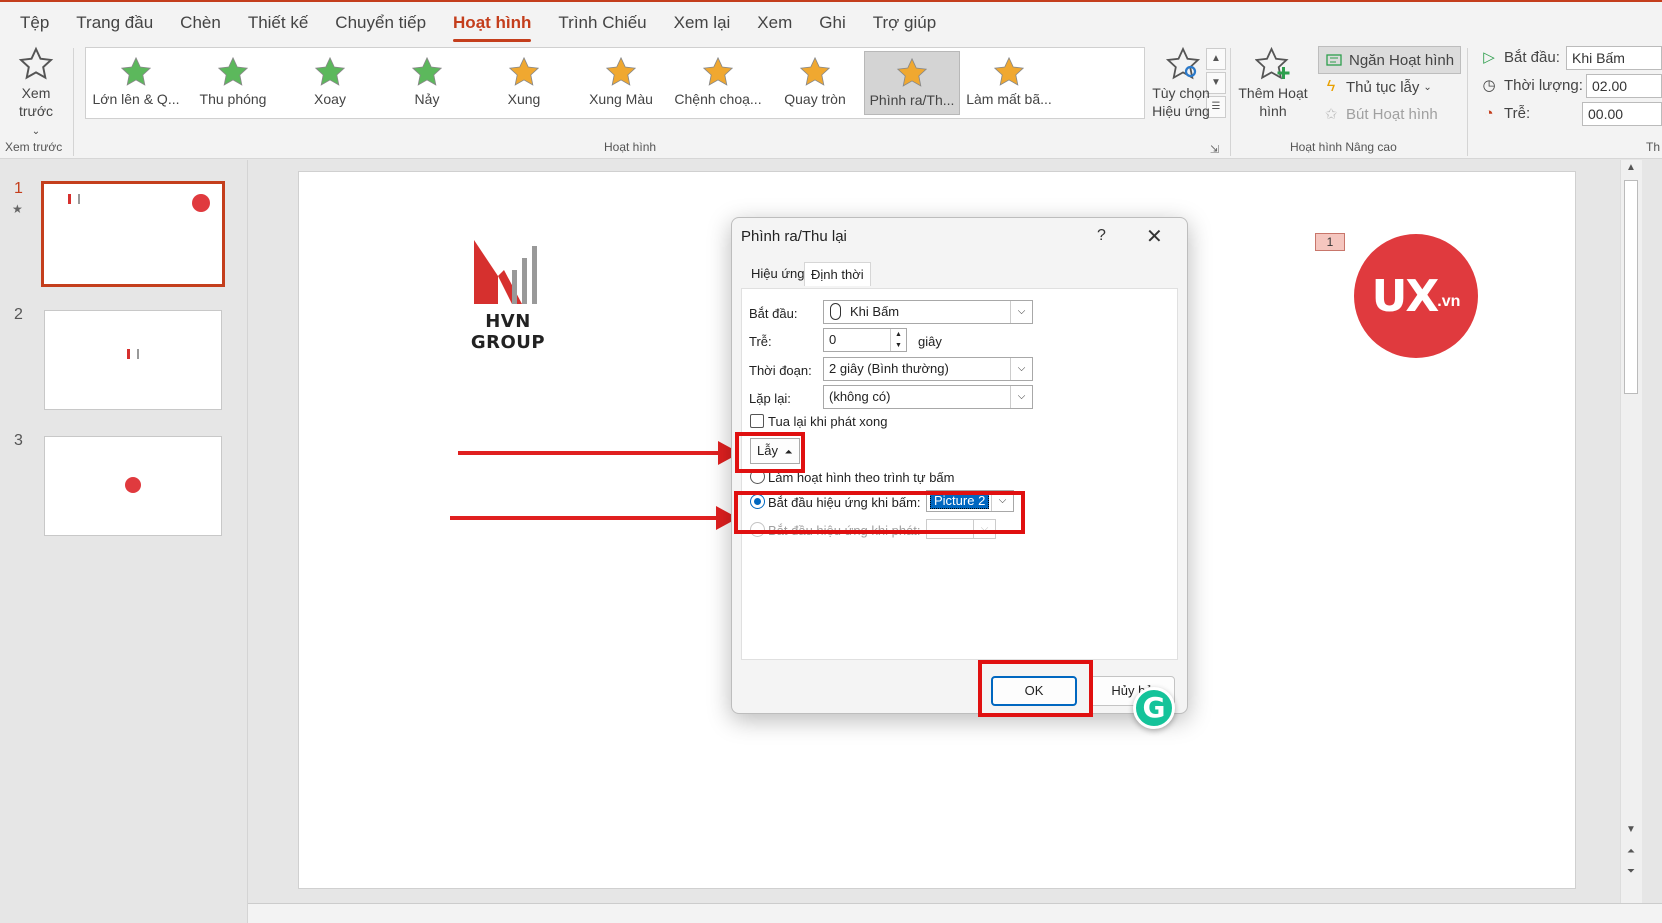  I want to click on play-icon: ▷, so click(1489, 57).